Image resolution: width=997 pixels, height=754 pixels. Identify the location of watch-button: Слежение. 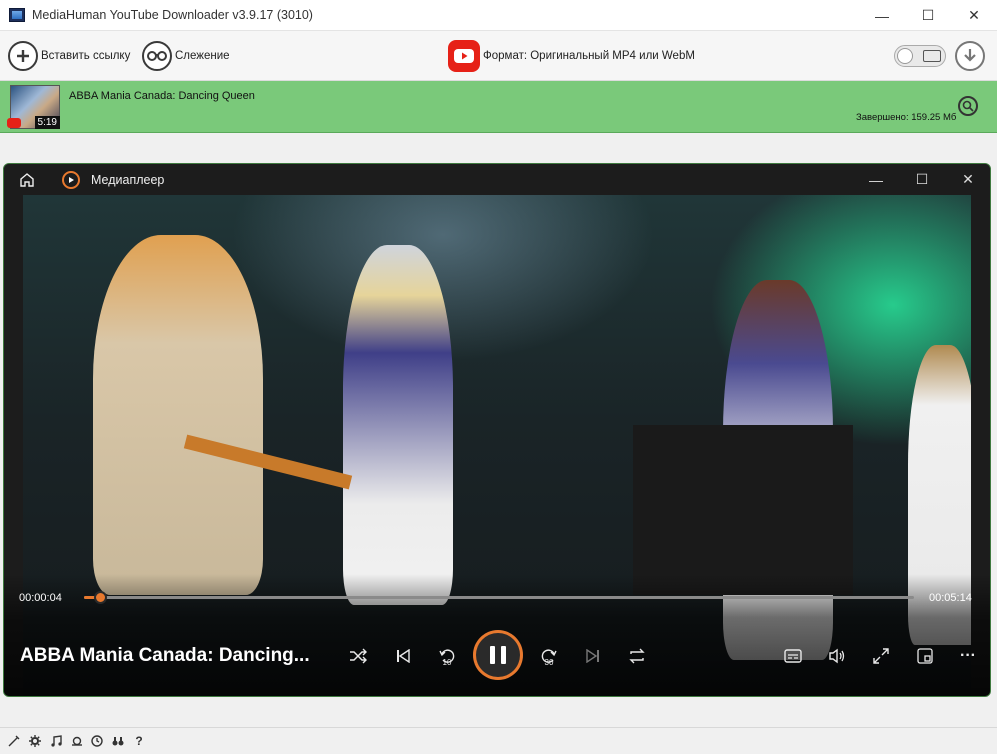
(186, 56).